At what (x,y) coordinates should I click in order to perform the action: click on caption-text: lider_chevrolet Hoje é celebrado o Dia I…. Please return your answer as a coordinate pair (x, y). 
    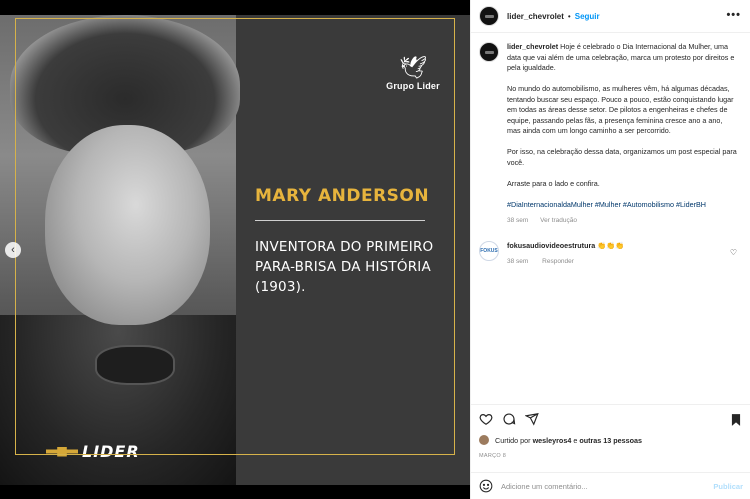
    Looking at the image, I should click on (622, 134).